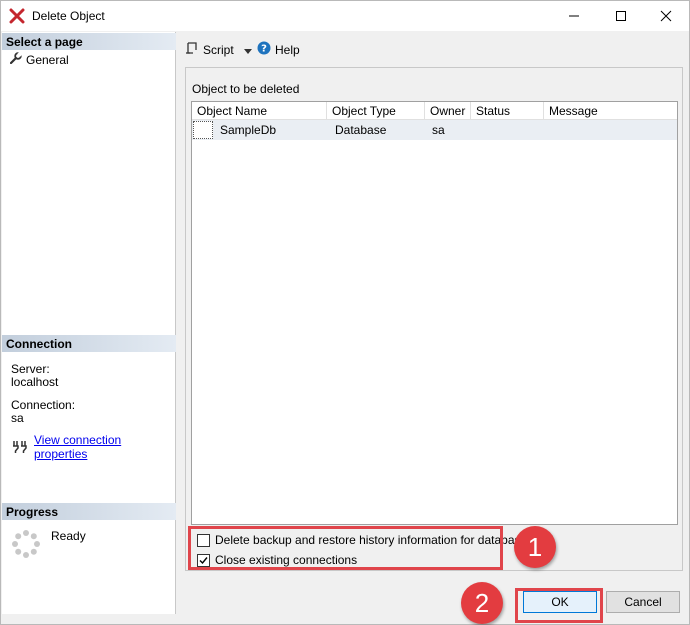  I want to click on red-x-icon, so click(17, 16).